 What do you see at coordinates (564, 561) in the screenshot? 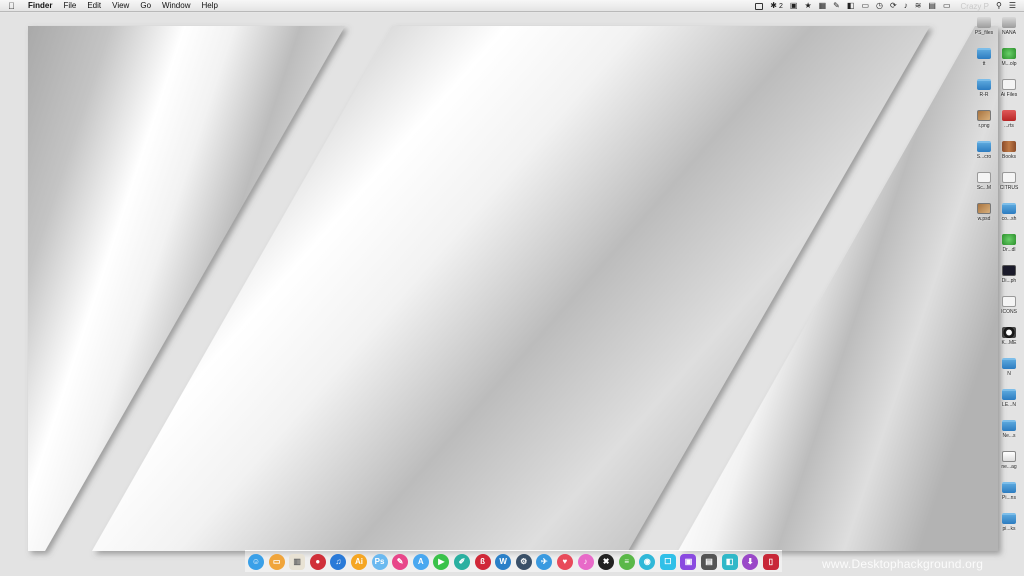
I see `dock-pocket-icon: ♥` at bounding box center [564, 561].